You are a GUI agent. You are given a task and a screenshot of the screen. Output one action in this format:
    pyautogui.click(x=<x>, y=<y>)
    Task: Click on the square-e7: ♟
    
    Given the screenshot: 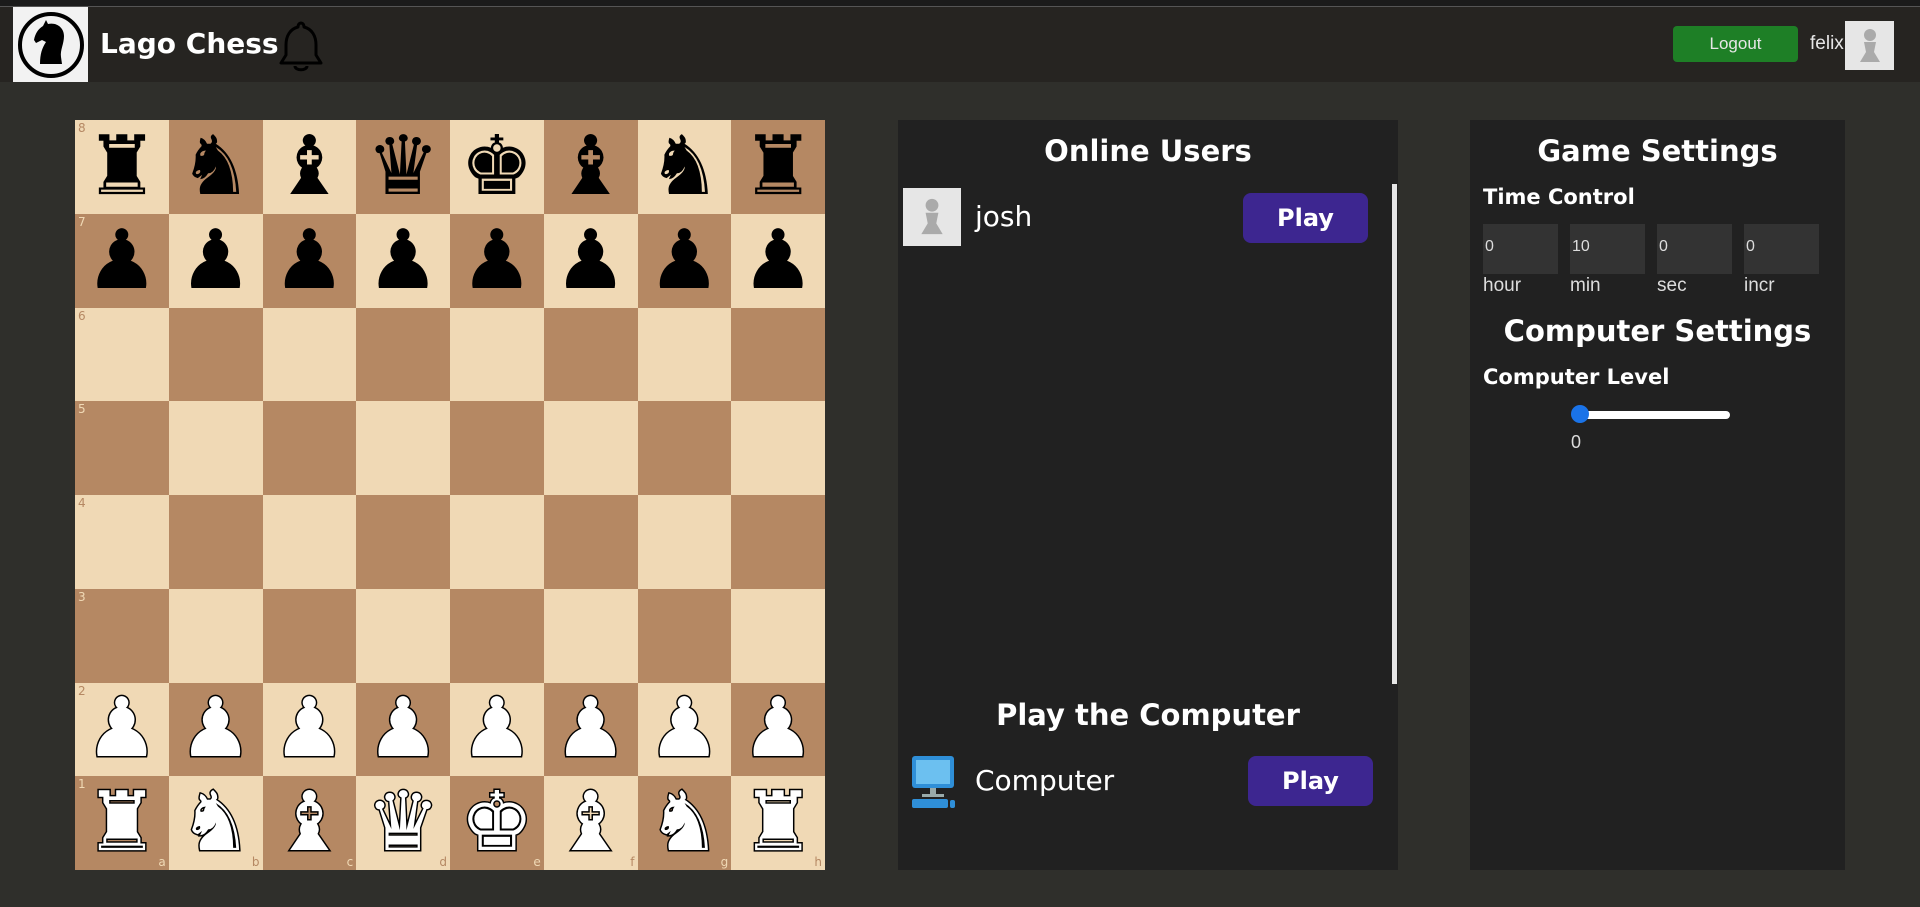 What is the action you would take?
    pyautogui.click(x=497, y=260)
    